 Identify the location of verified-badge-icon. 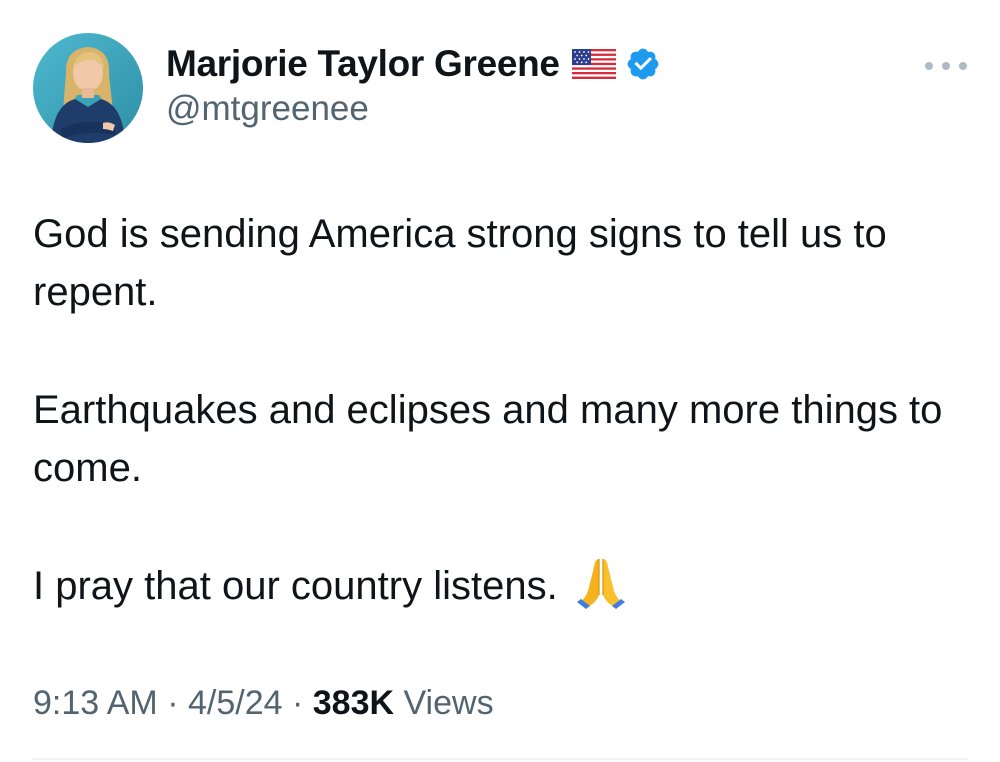
(643, 64).